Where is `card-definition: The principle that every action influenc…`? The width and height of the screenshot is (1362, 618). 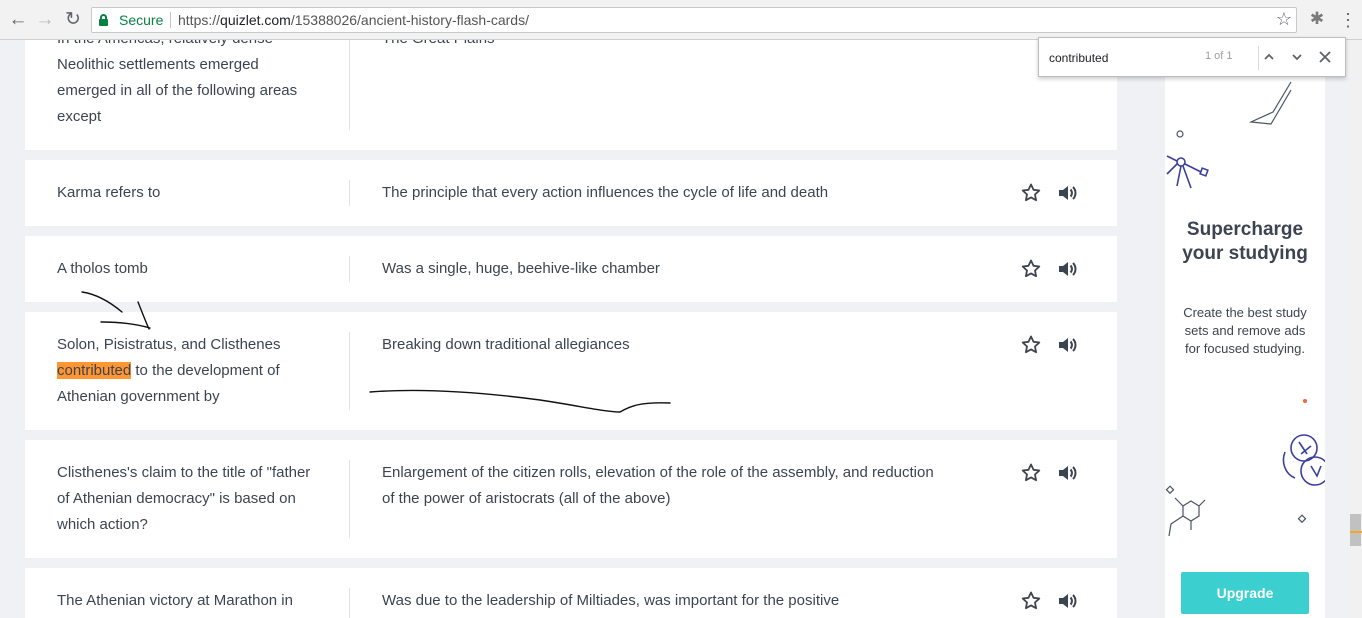 card-definition: The principle that every action influenc… is located at coordinates (605, 192).